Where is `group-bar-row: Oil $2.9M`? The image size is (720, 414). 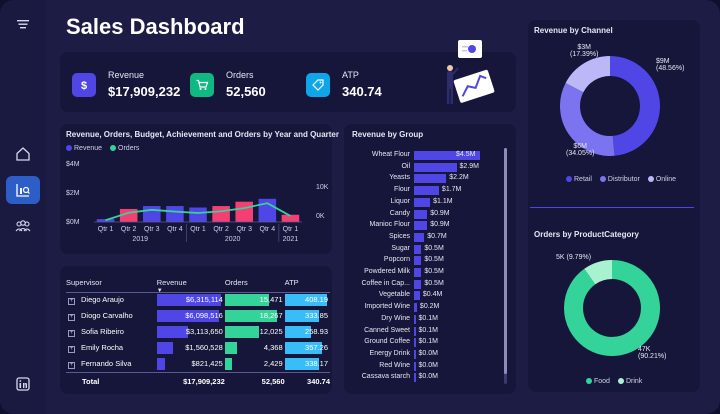 group-bar-row: Oil $2.9M is located at coordinates (427, 167).